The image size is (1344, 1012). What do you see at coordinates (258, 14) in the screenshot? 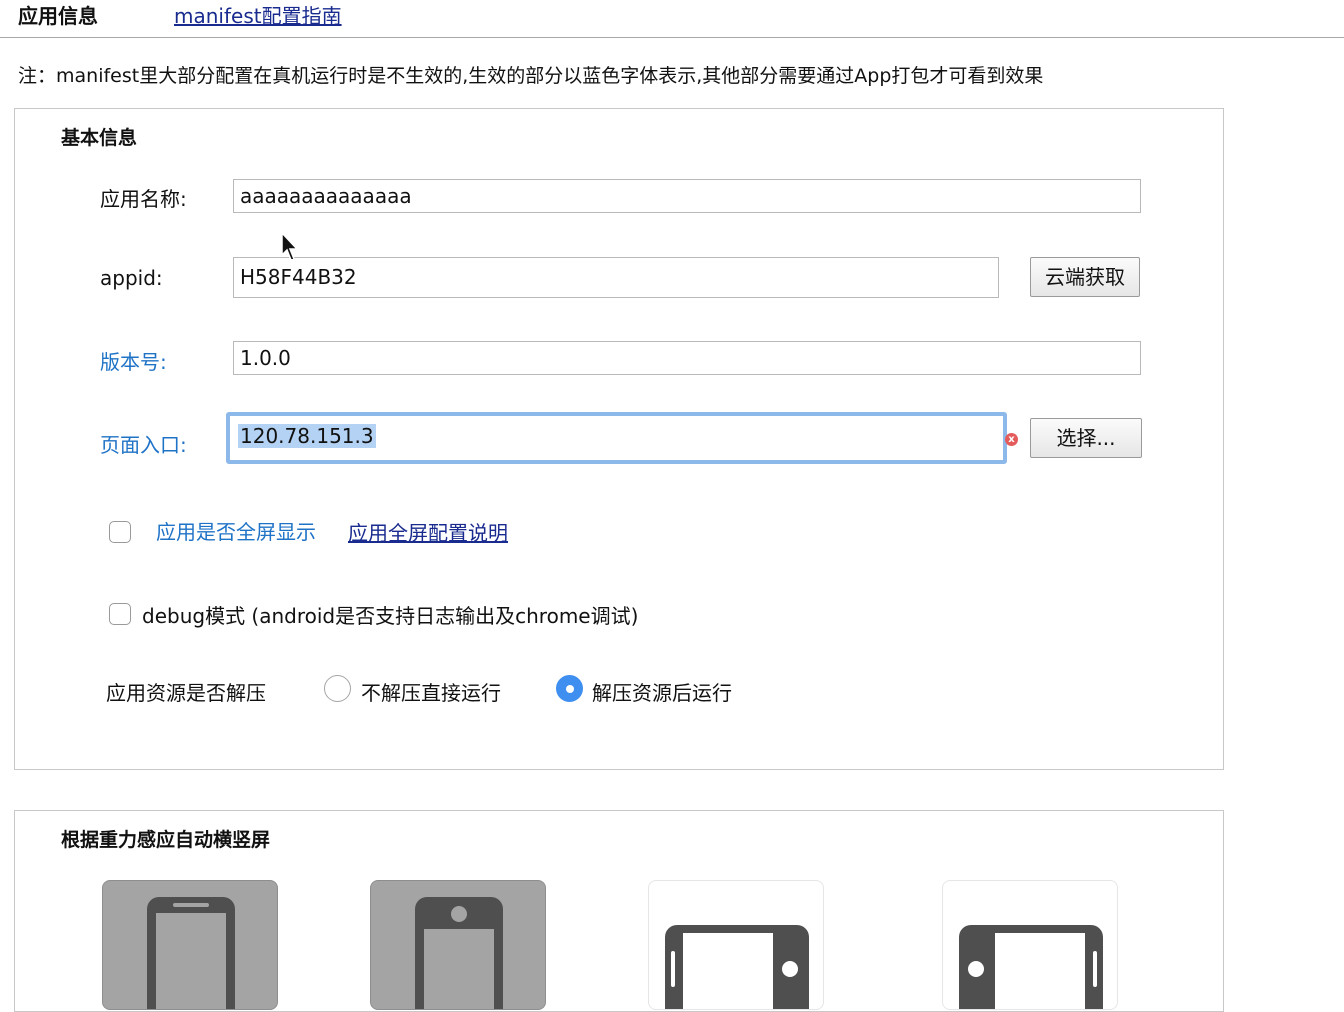
I see `manifest-guide-link: manifest配置指南` at bounding box center [258, 14].